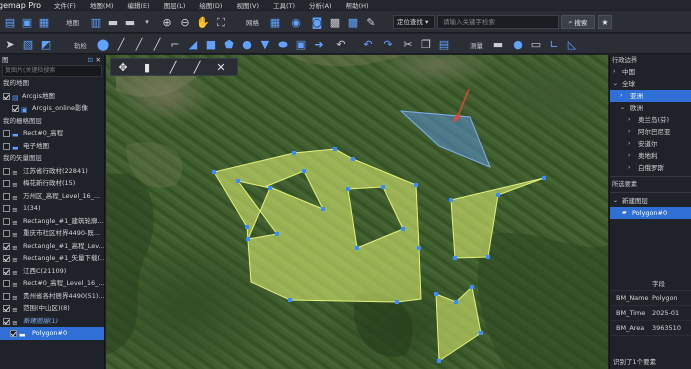 This screenshot has width=691, height=369. What do you see at coordinates (52, 208) in the screenshot?
I see `layer-item: ≡ 1(34)` at bounding box center [52, 208].